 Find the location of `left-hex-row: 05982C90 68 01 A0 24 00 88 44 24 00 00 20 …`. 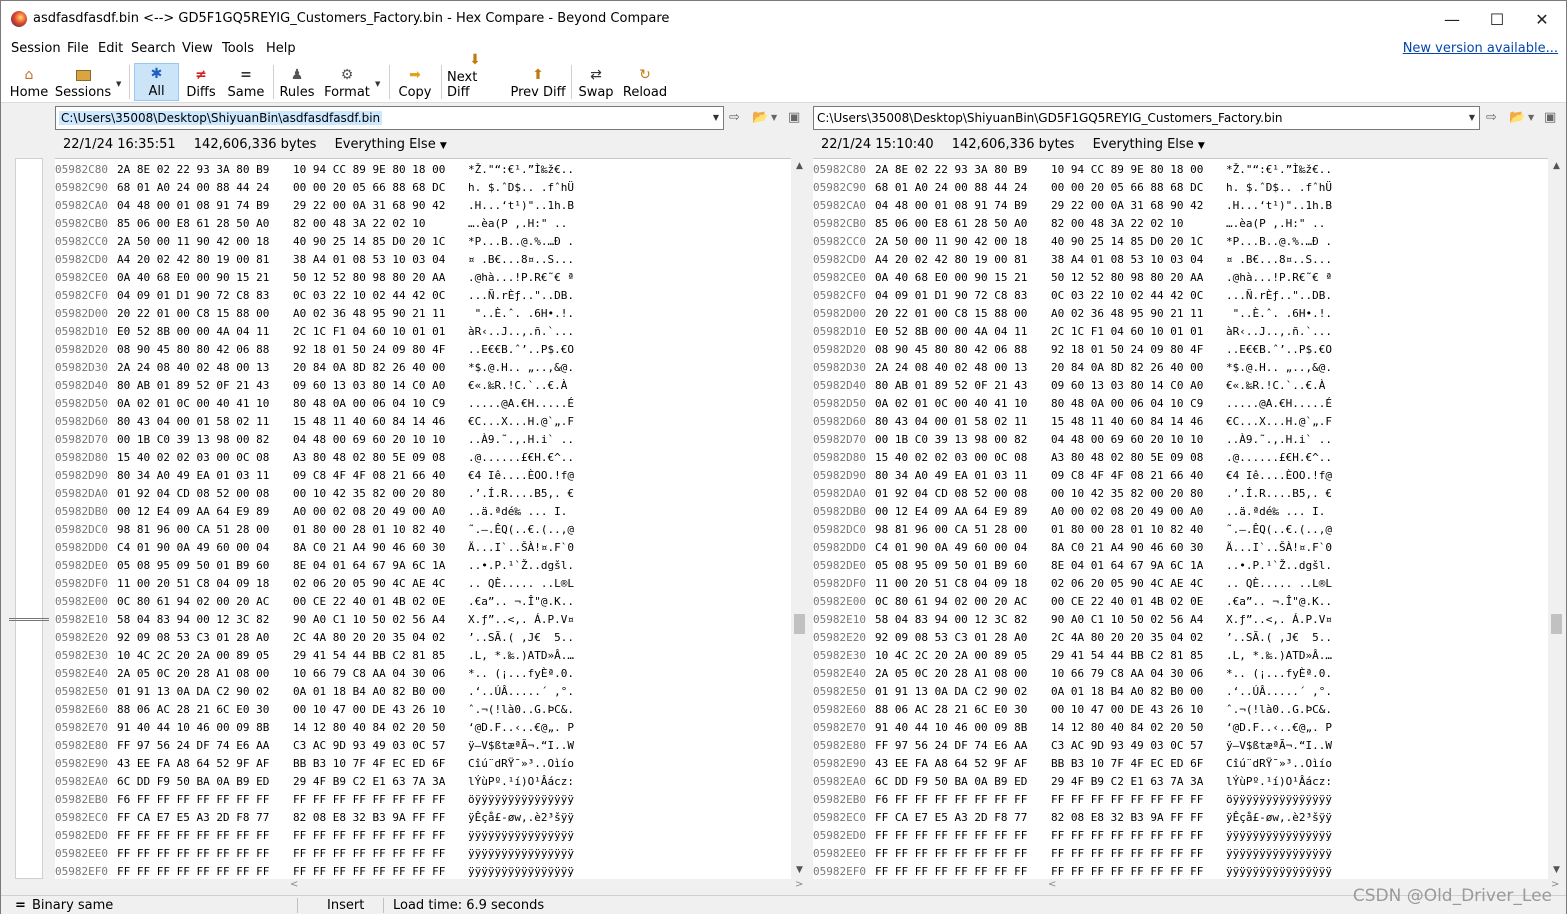

left-hex-row: 05982C90 68 01 A0 24 00 88 44 24 00 00 20 … is located at coordinates (423, 188).